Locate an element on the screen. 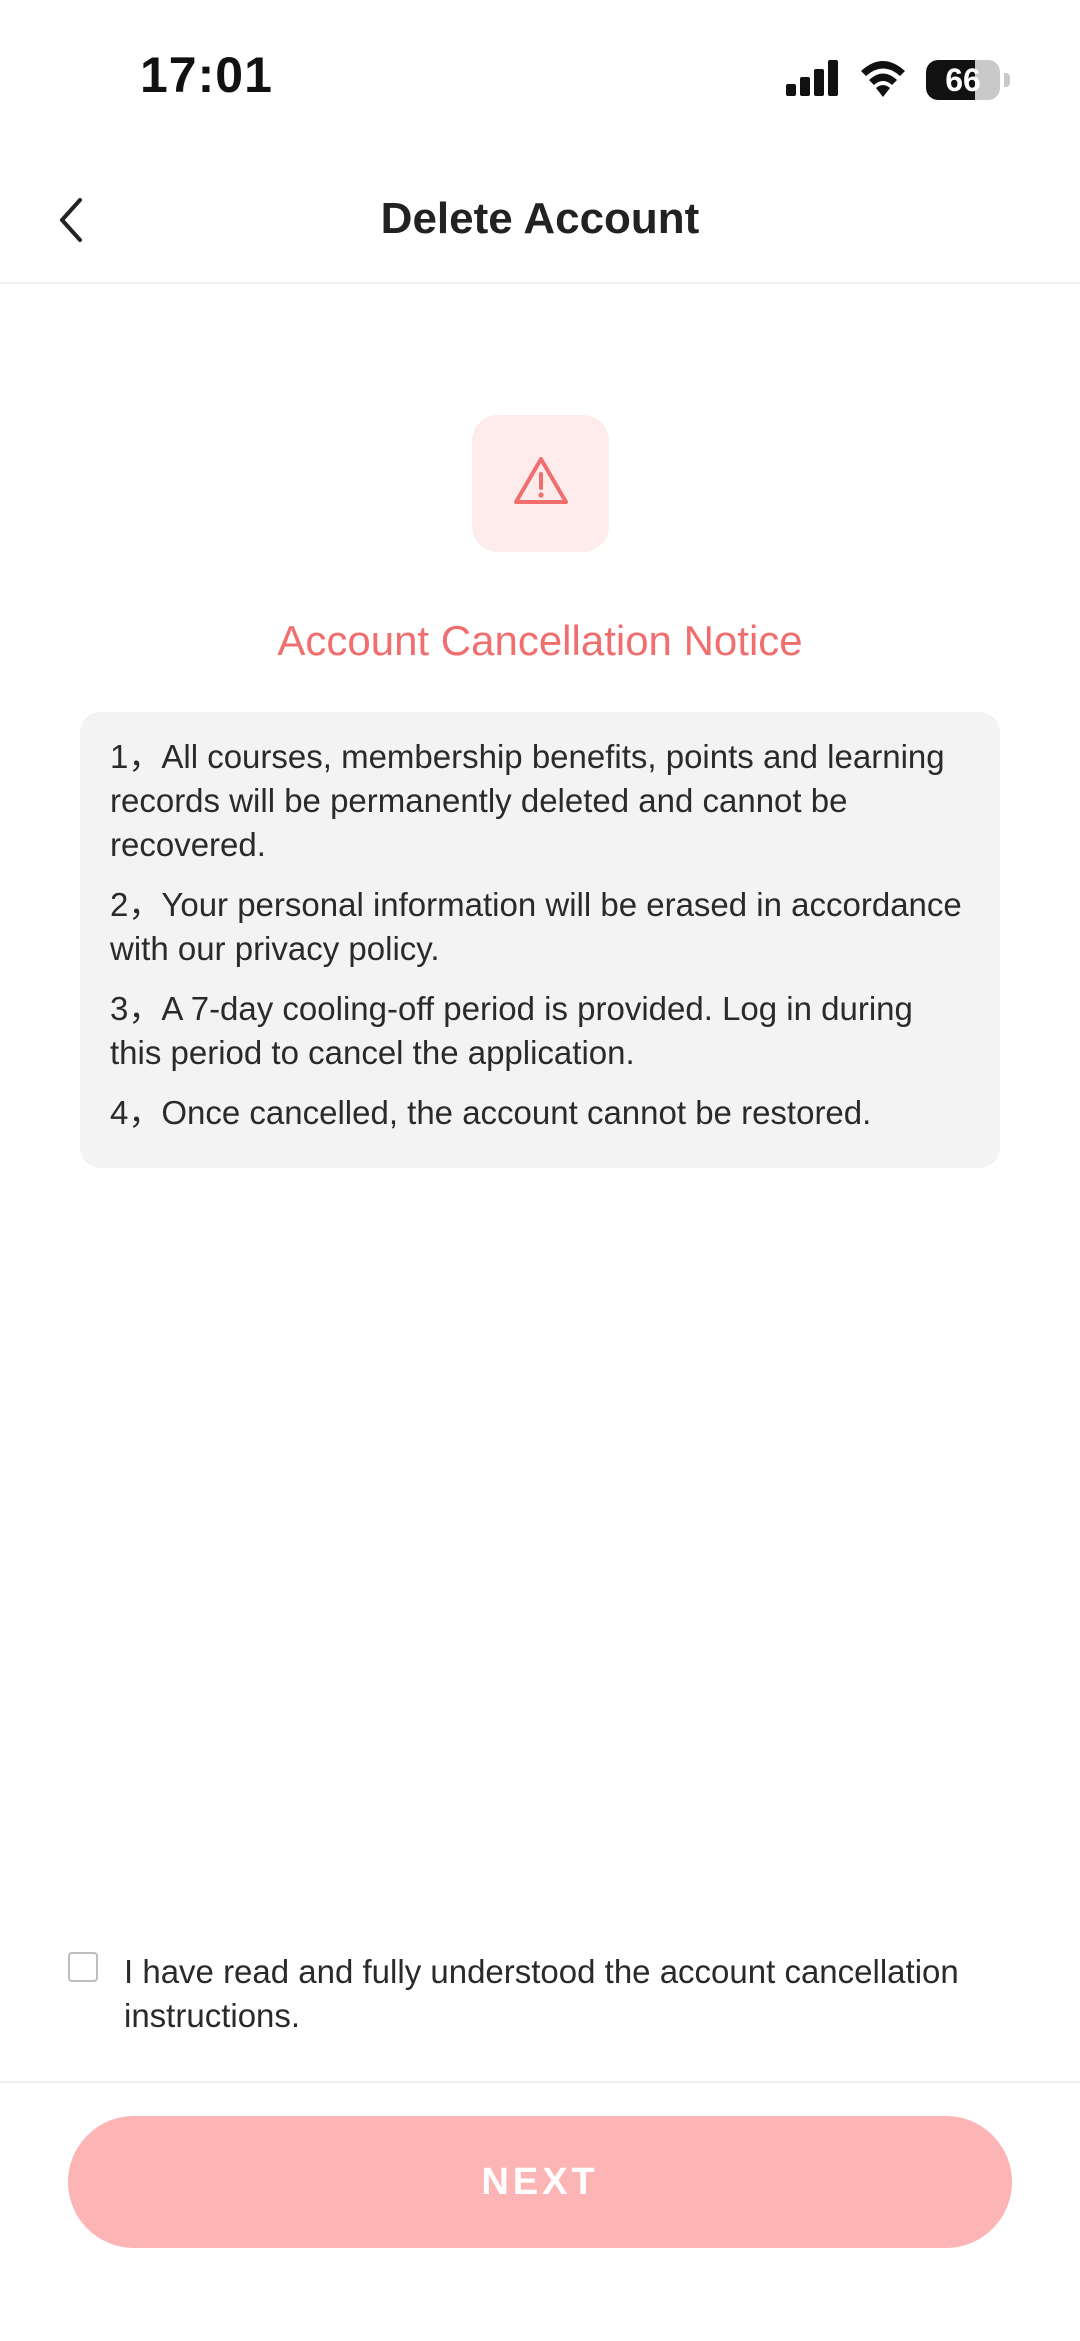 This screenshot has height=2341, width=1080. warning-triangle-icon is located at coordinates (541, 483).